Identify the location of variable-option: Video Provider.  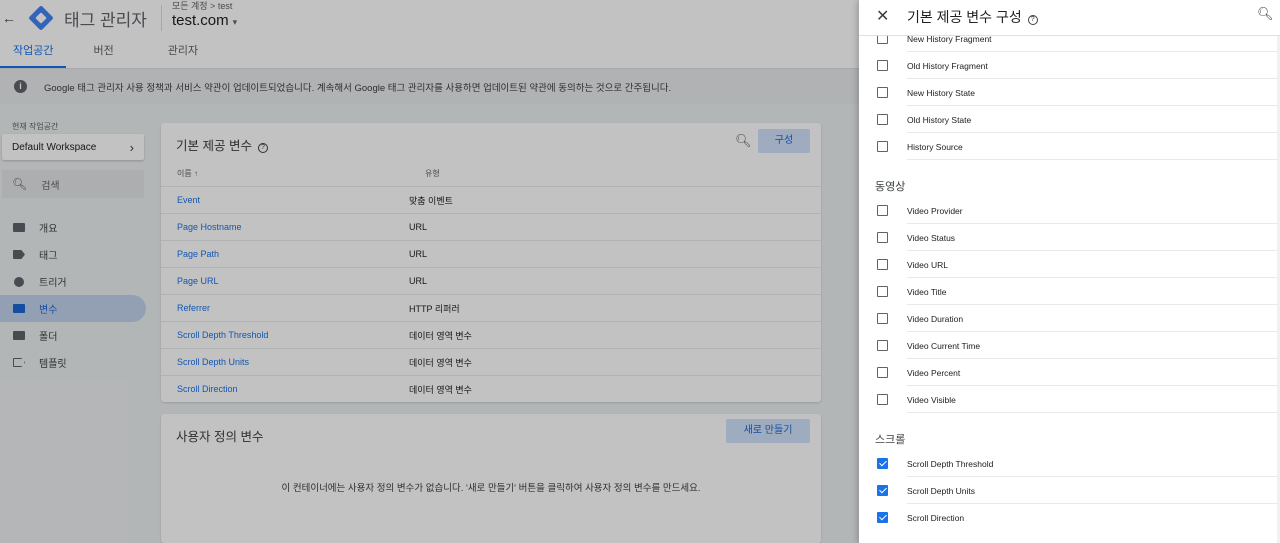
(1069, 210).